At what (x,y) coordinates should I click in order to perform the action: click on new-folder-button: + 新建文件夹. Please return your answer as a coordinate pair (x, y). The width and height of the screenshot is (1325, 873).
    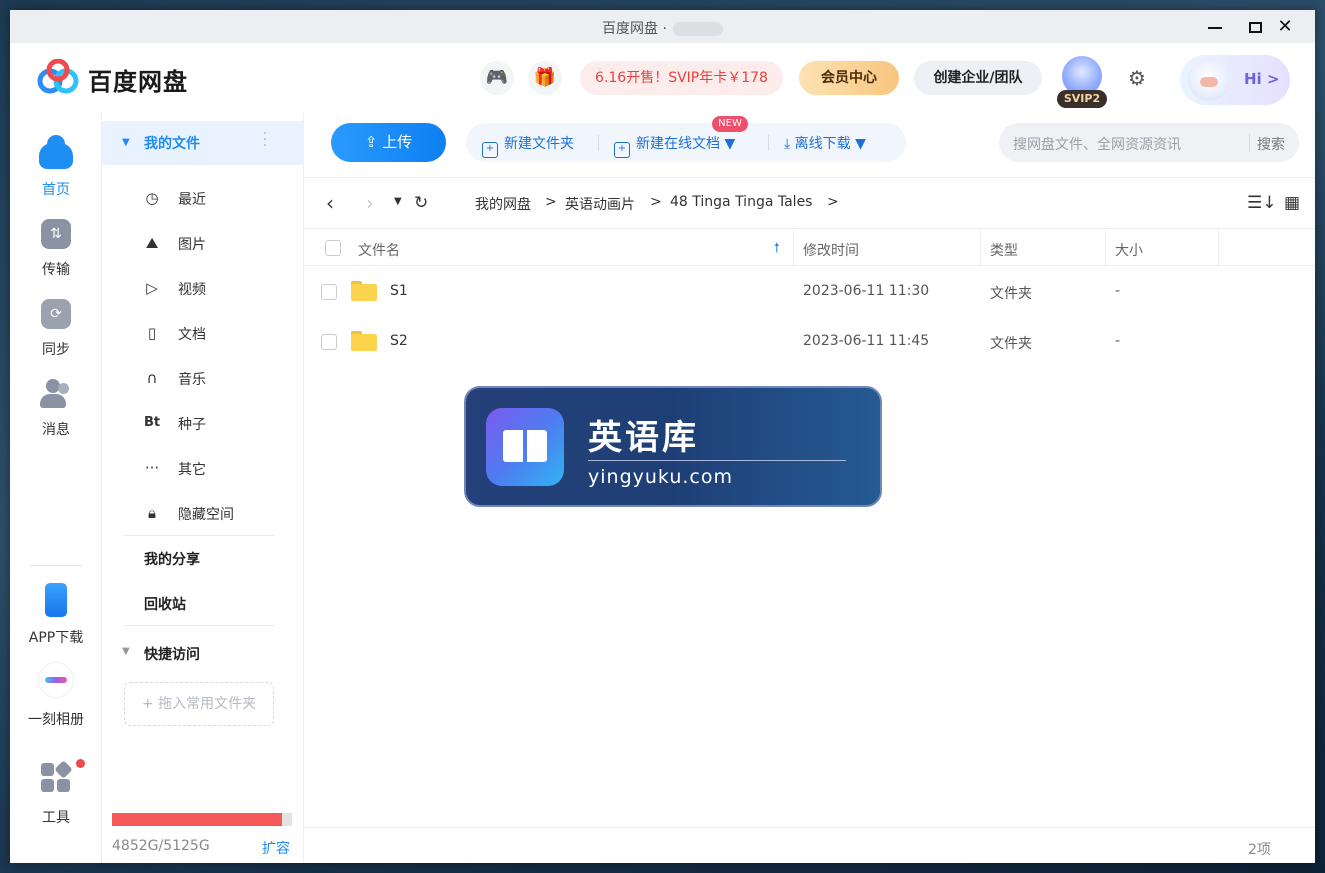
    Looking at the image, I should click on (528, 145).